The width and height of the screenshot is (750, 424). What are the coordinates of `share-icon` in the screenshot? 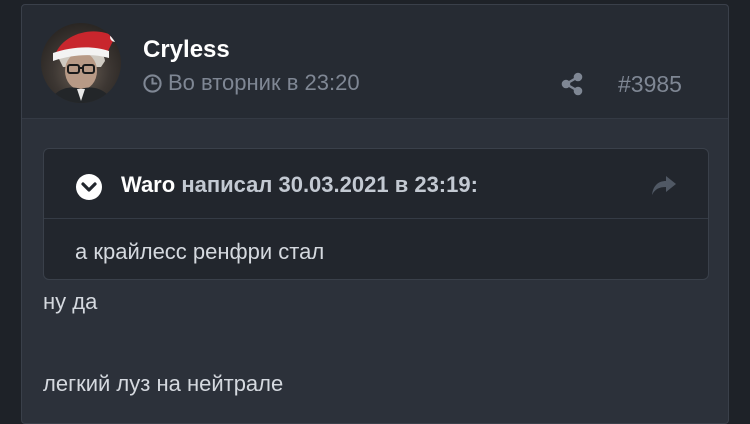 It's located at (572, 84).